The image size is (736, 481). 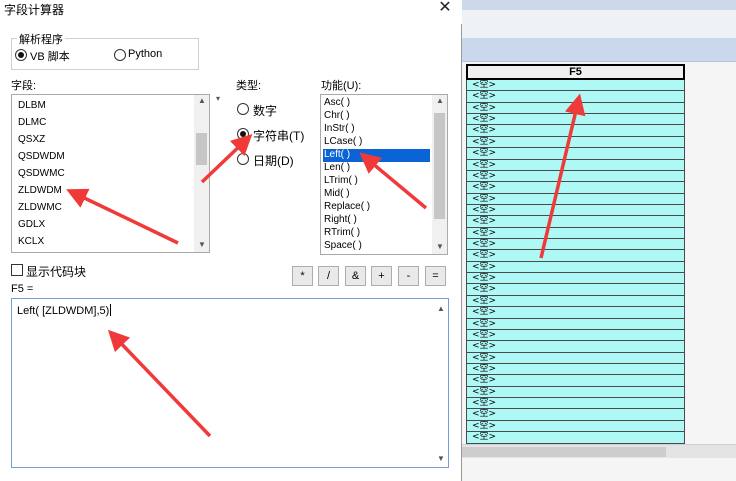 What do you see at coordinates (243, 109) in the screenshot?
I see `type-number-radio` at bounding box center [243, 109].